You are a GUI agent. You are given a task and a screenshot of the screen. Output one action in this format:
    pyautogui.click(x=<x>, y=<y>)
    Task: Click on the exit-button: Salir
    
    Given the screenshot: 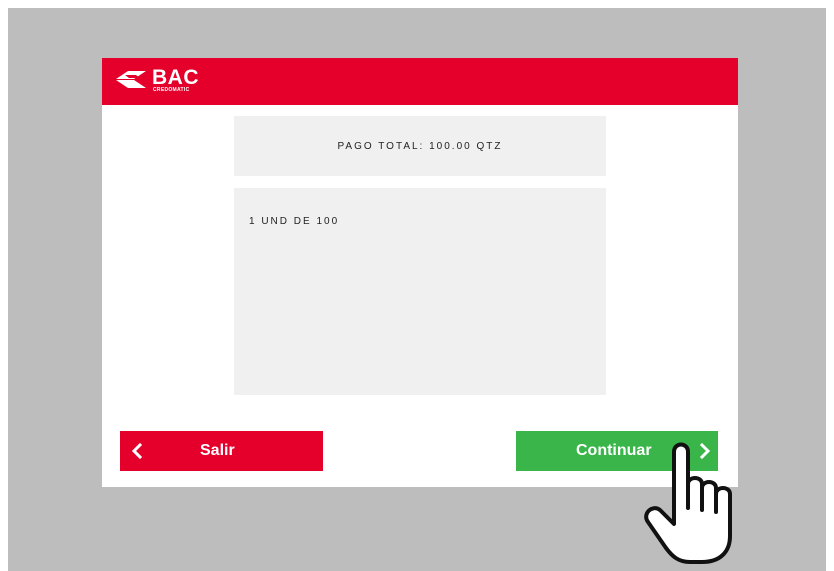 What is the action you would take?
    pyautogui.click(x=221, y=451)
    